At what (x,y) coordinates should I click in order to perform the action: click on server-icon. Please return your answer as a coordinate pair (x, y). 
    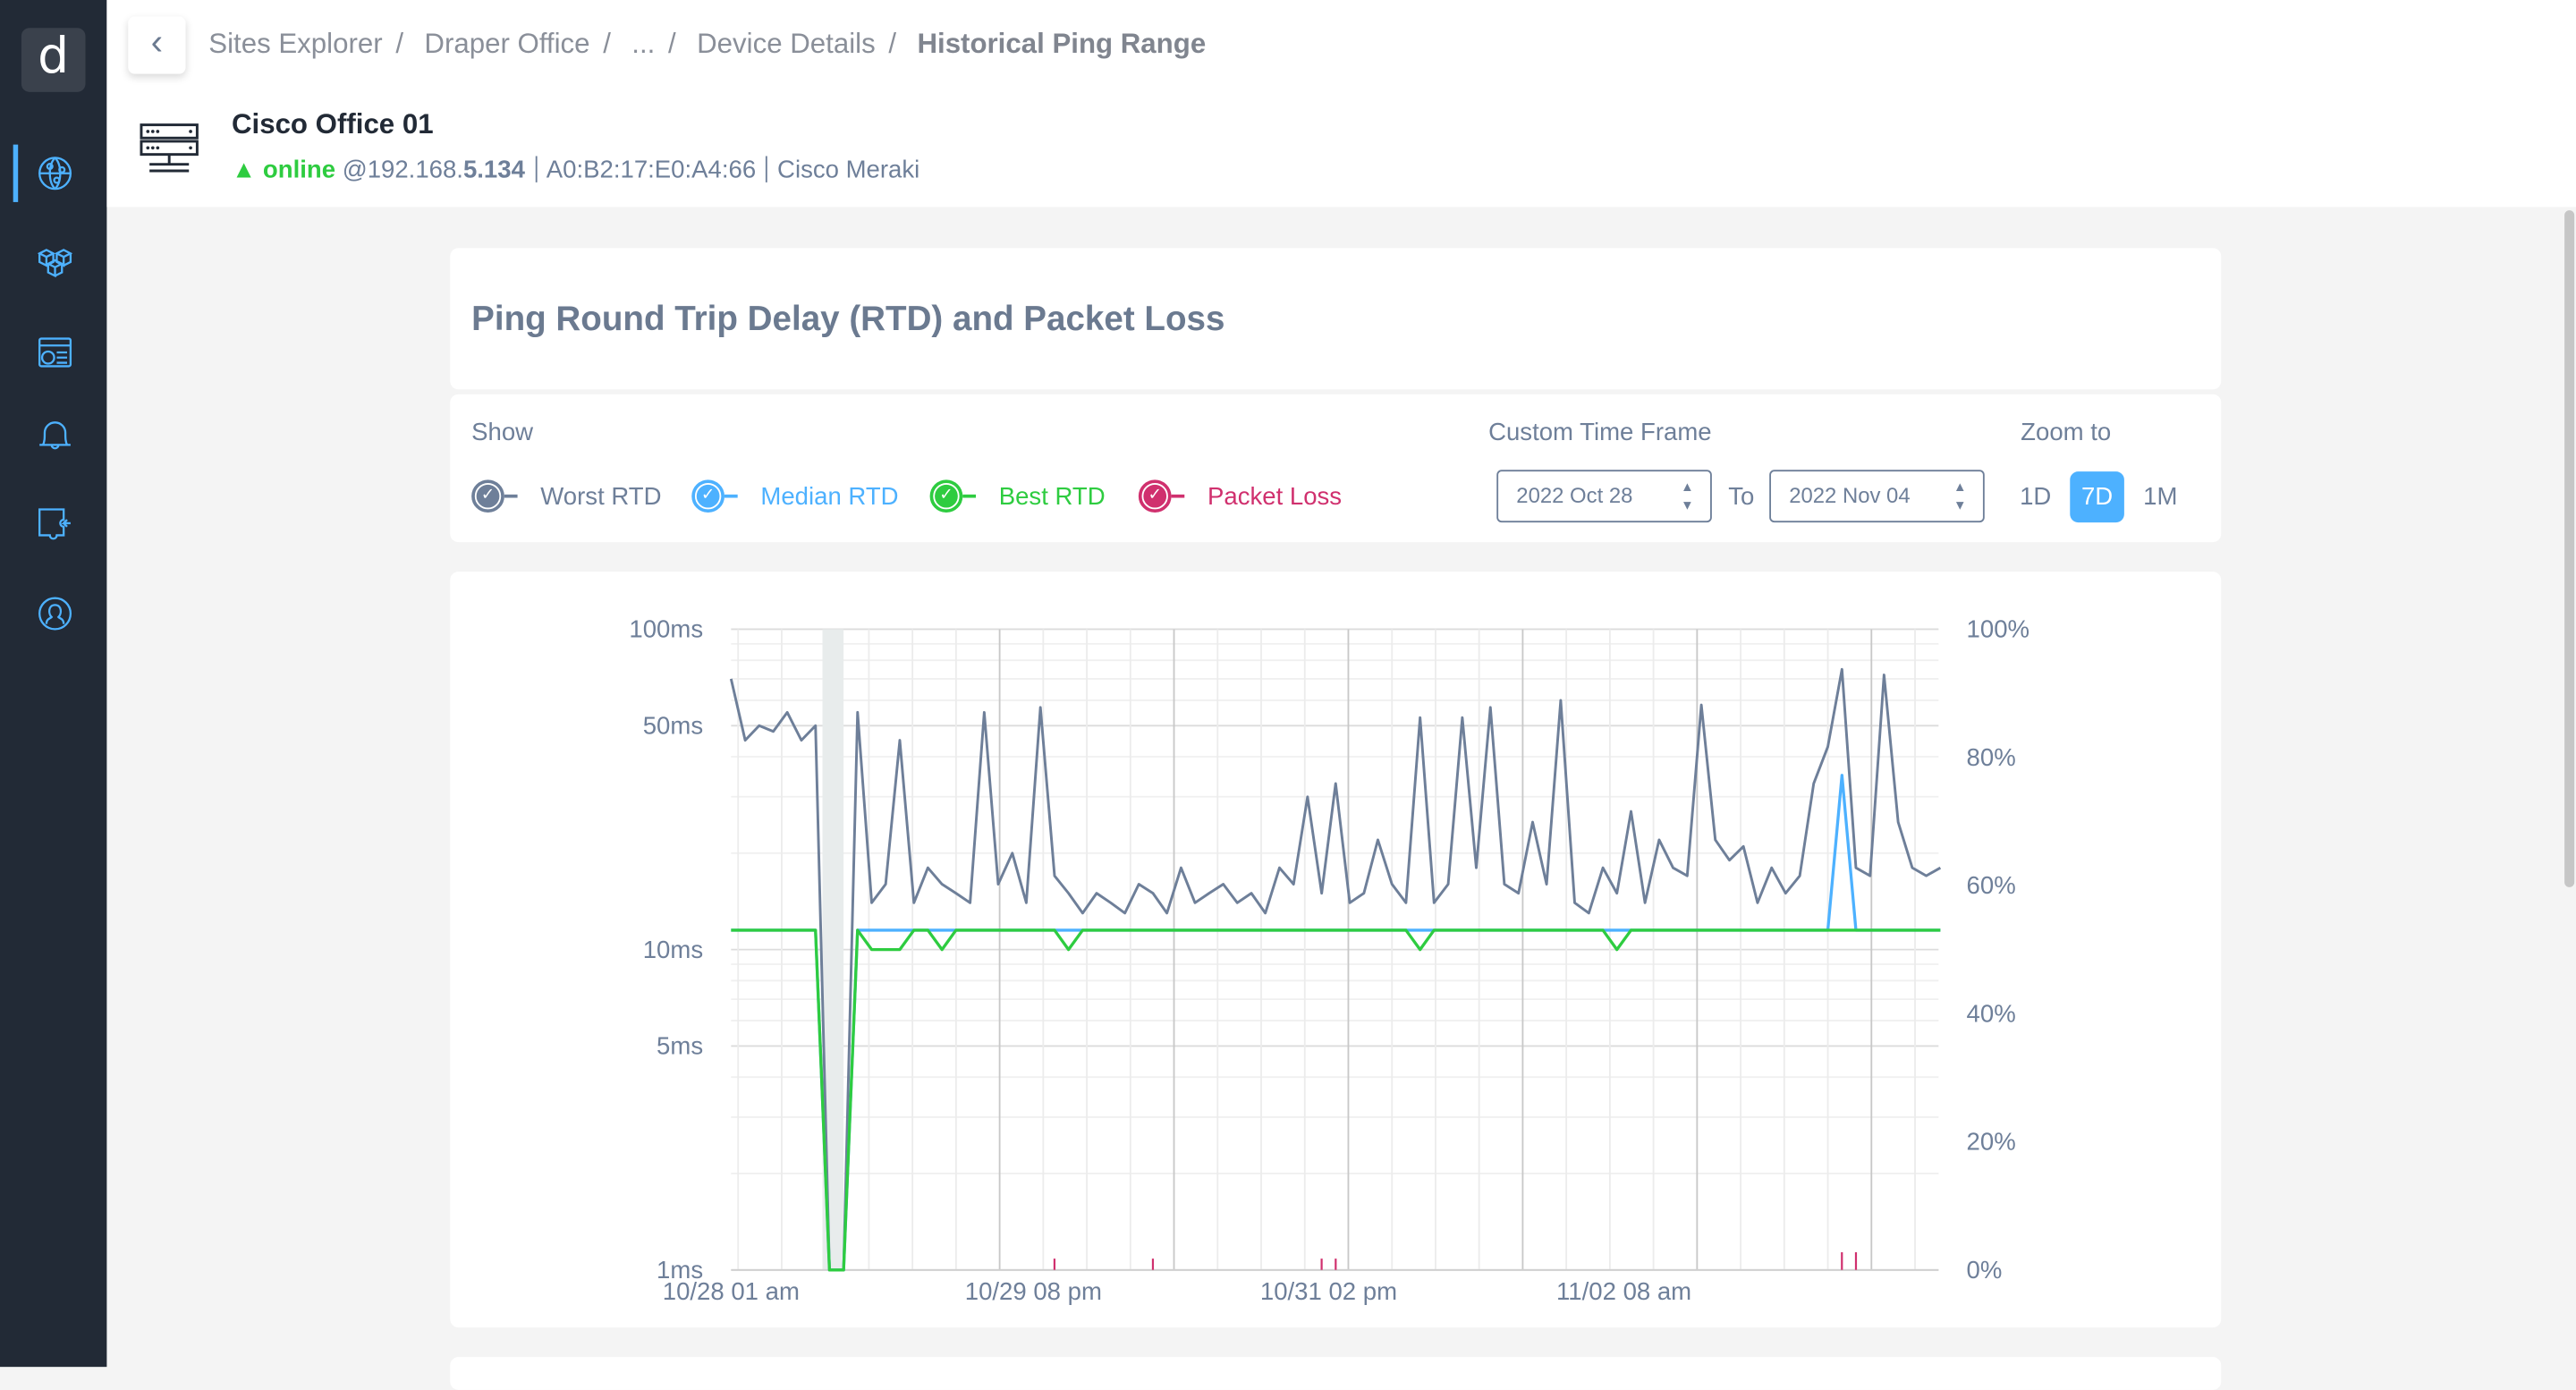
    Looking at the image, I should click on (169, 148).